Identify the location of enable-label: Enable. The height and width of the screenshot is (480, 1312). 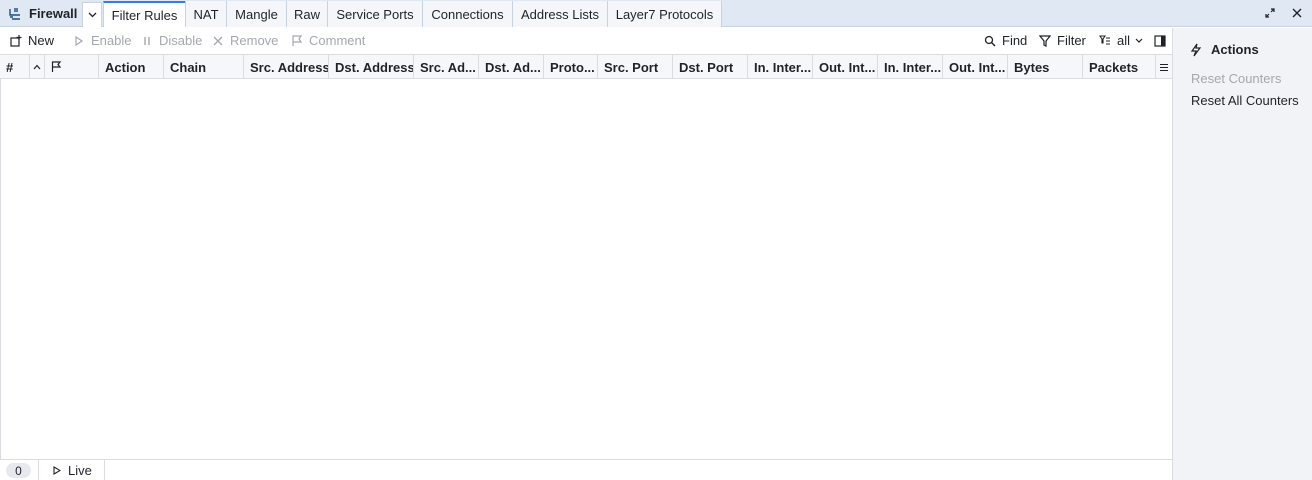
(111, 40).